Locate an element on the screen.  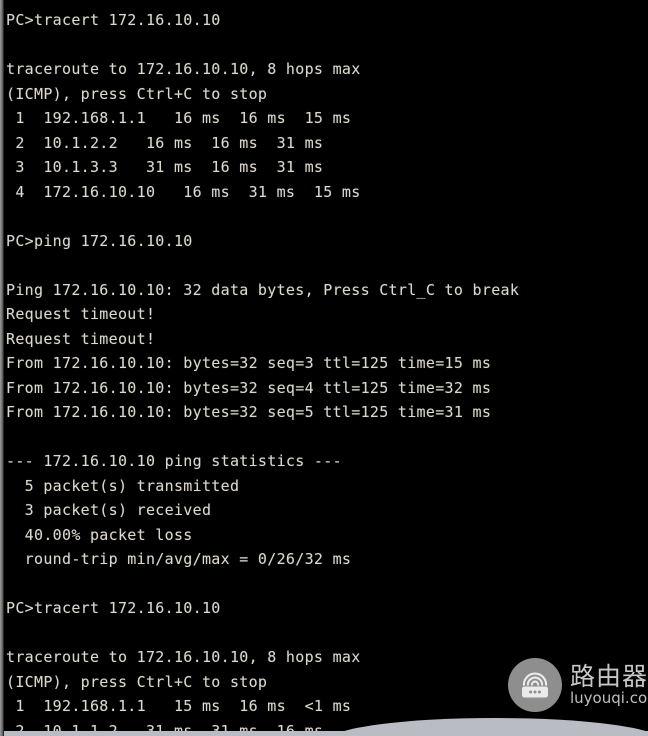
watermark-domain: luyouqi.com is located at coordinates (609, 698).